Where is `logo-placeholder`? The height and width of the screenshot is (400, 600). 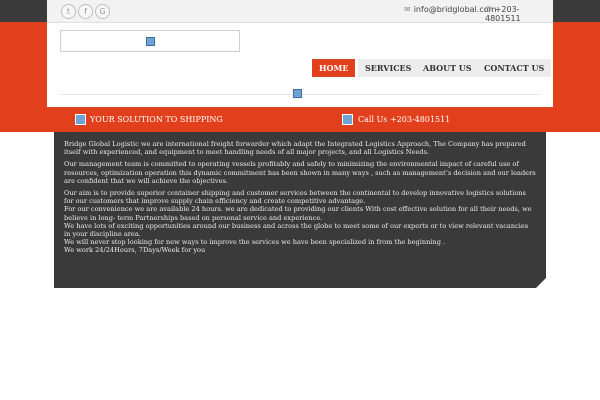
logo-placeholder is located at coordinates (150, 41).